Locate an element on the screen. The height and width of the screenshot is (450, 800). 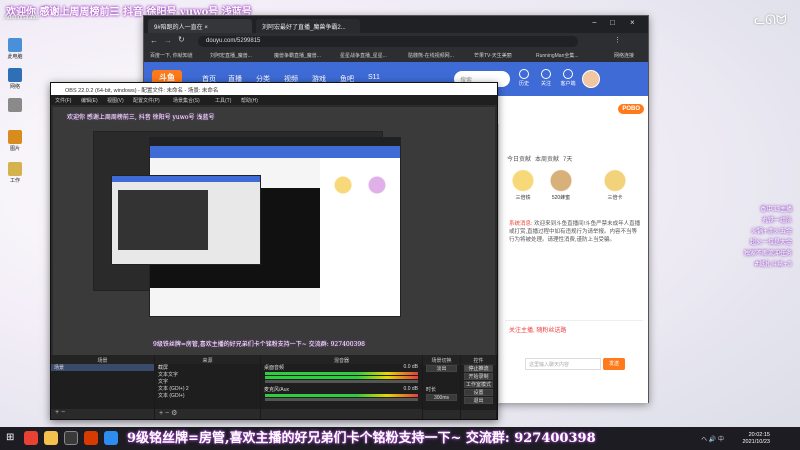
desktop-icon-computer: 此电脑 is located at coordinates (15, 49).